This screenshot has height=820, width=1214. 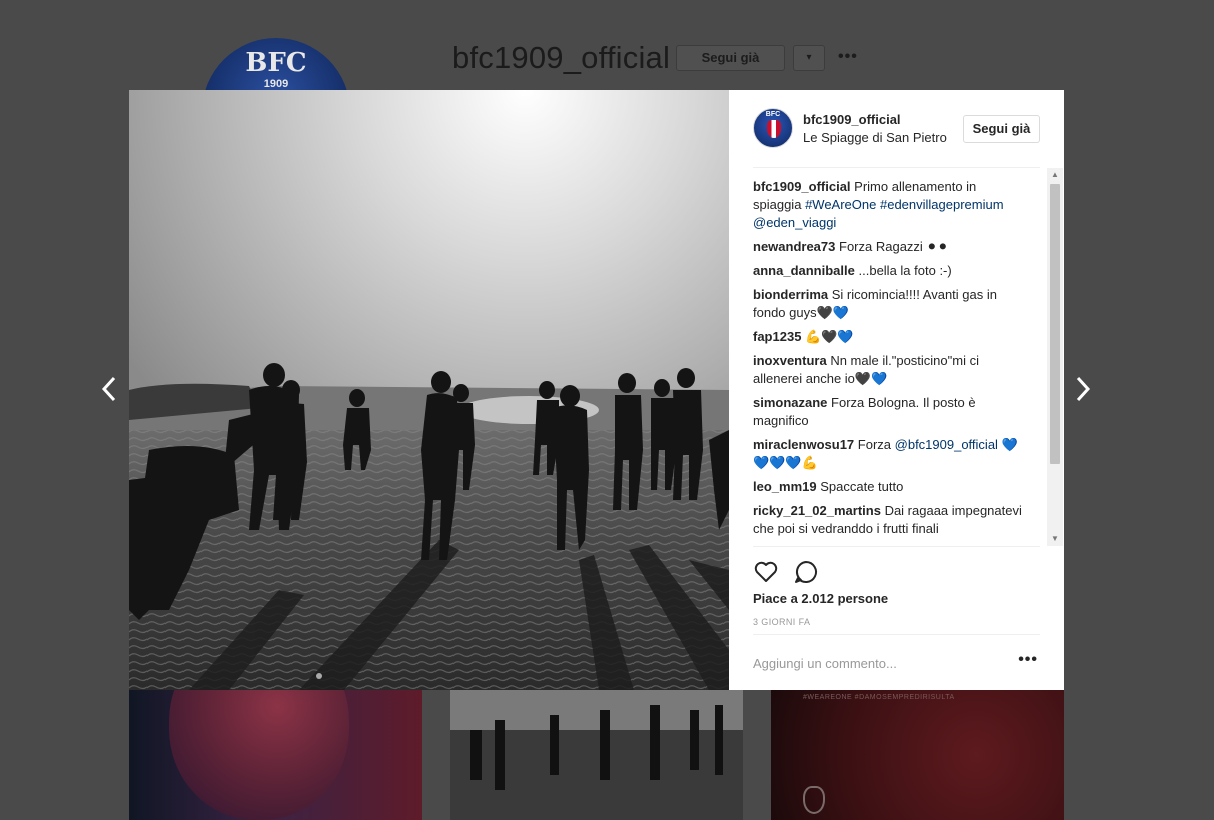 What do you see at coordinates (874, 444) in the screenshot?
I see `comment-text: Forza` at bounding box center [874, 444].